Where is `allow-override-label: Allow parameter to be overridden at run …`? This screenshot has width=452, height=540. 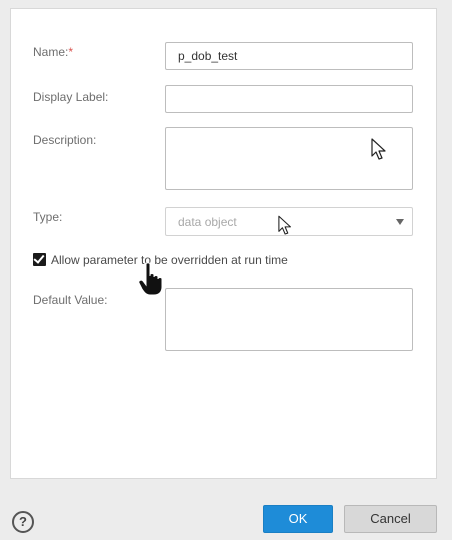
allow-override-label: Allow parameter to be overridden at run … is located at coordinates (169, 260).